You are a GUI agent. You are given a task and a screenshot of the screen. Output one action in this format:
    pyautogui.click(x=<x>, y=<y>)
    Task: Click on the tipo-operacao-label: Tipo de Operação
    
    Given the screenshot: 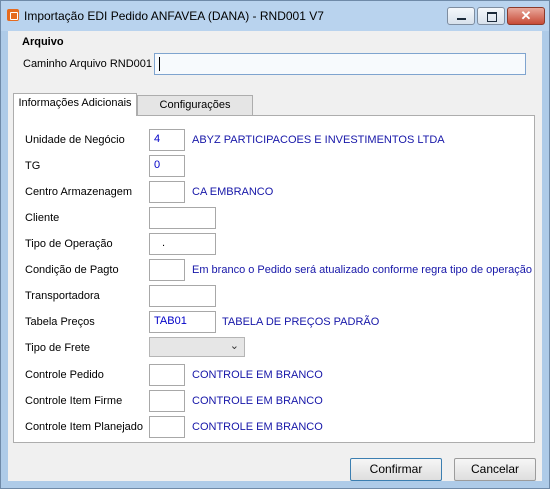 What is the action you would take?
    pyautogui.click(x=69, y=244)
    